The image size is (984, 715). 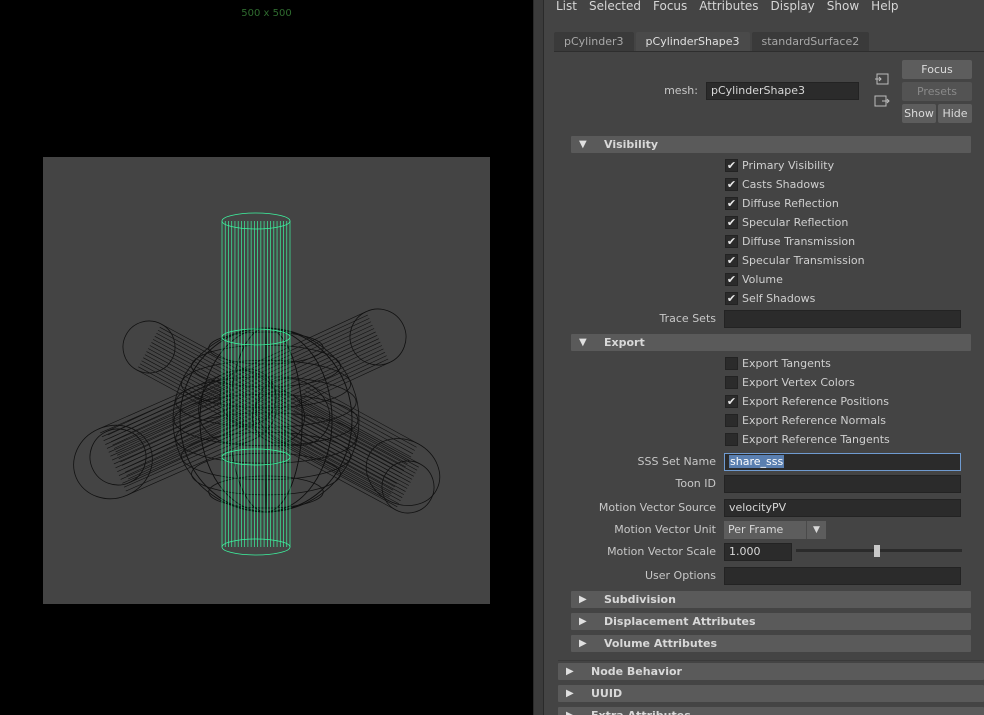 What do you see at coordinates (778, 299) in the screenshot?
I see `visibility-checkbox-label: Self Shadows` at bounding box center [778, 299].